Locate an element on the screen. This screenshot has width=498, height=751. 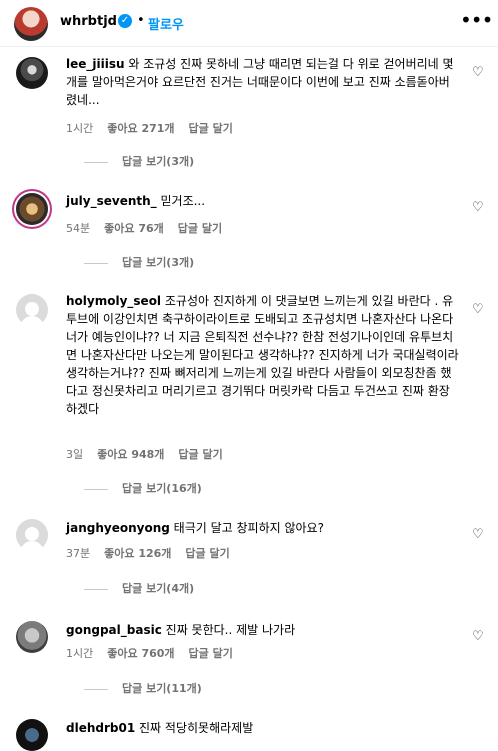
comment-body: janghyeonyong 태극기 달고 창피하지 않아요? is located at coordinates (263, 528).